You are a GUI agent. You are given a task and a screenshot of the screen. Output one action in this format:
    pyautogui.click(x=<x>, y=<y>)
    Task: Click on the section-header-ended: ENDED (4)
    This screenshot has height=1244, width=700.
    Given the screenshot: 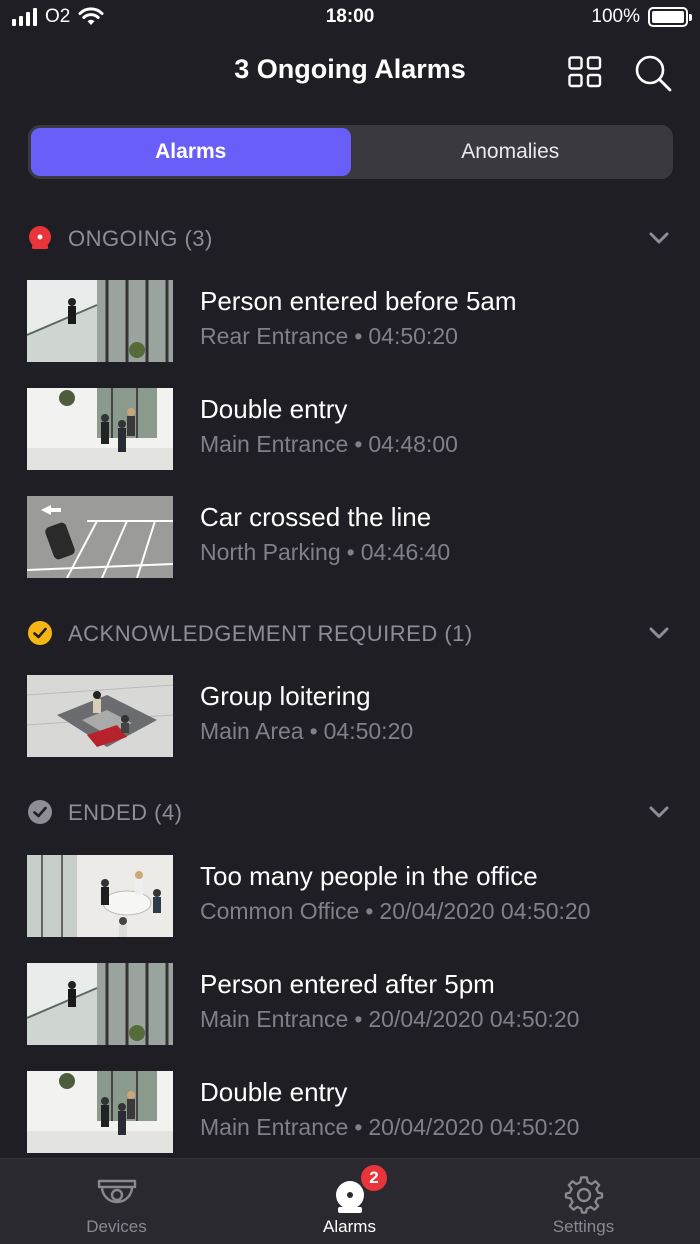 What is the action you would take?
    pyautogui.click(x=350, y=812)
    